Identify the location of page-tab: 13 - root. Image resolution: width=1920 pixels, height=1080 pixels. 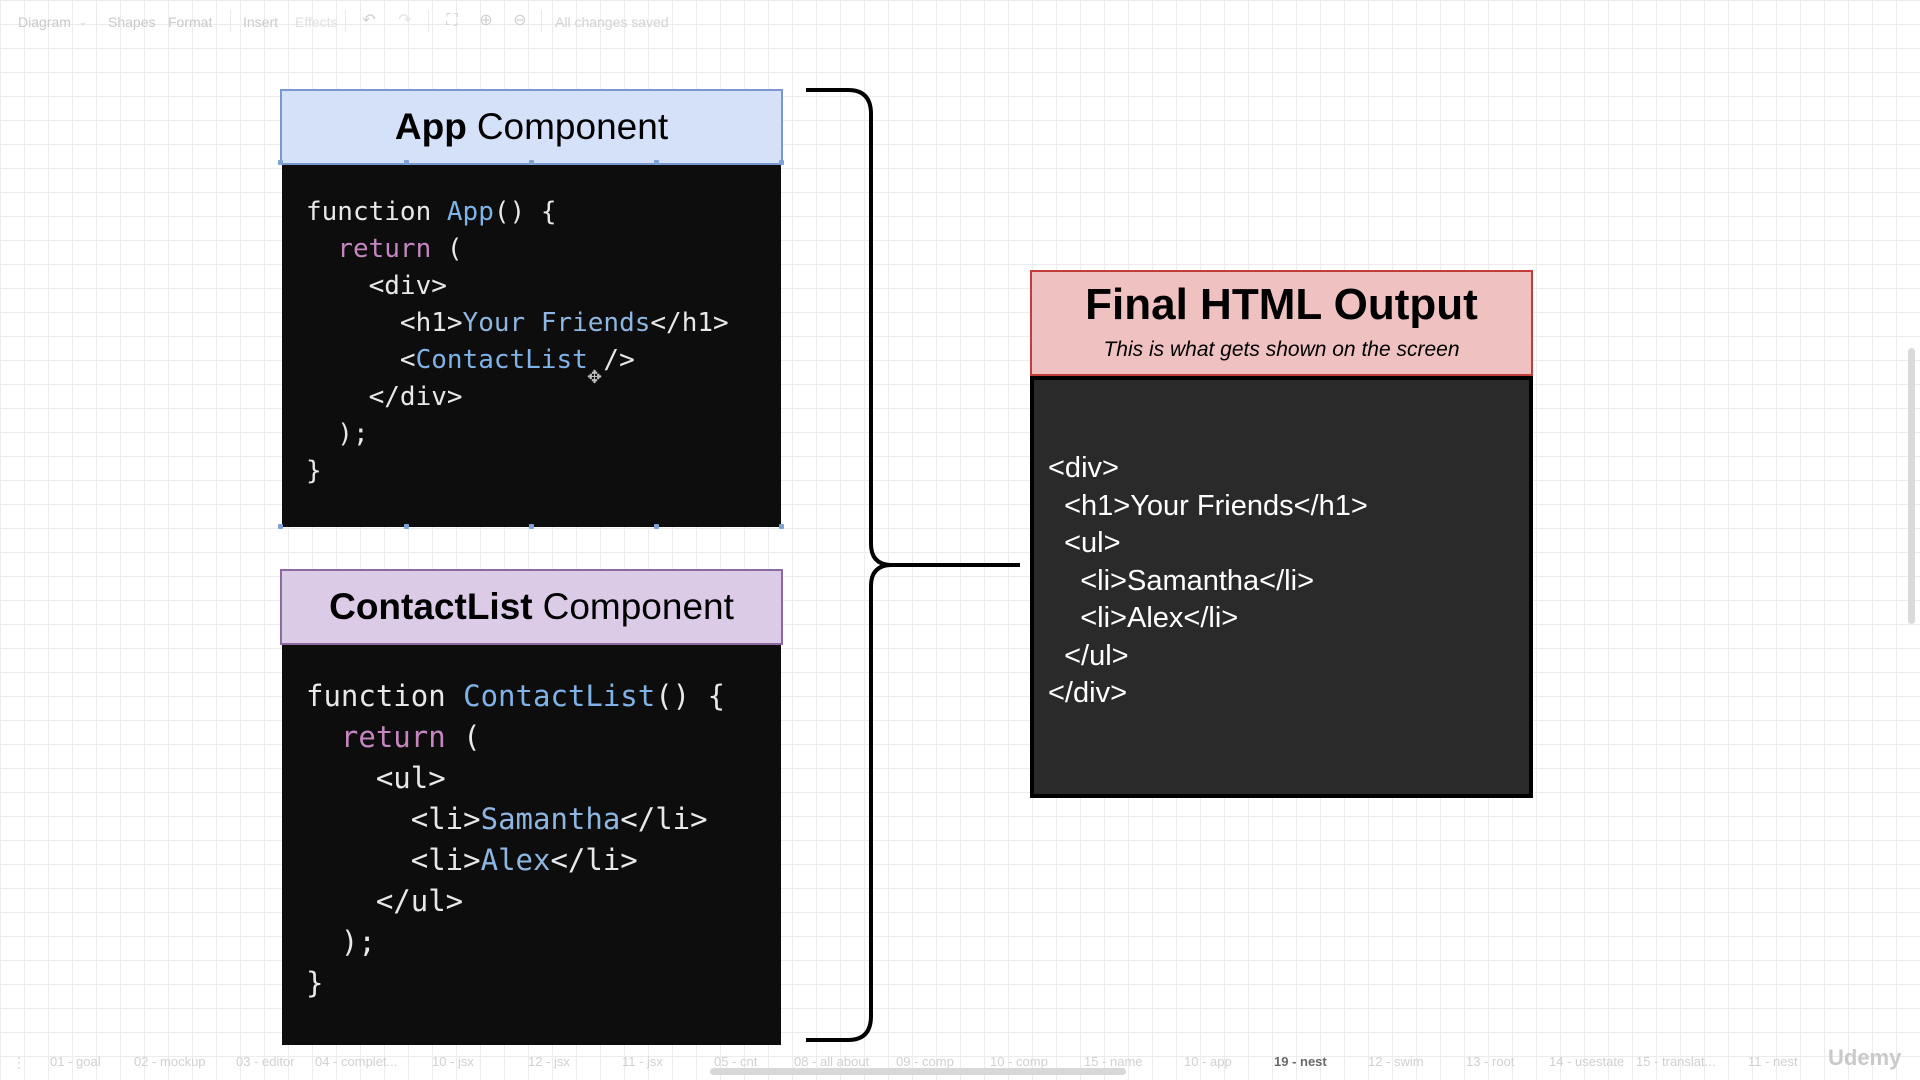
(1490, 1061).